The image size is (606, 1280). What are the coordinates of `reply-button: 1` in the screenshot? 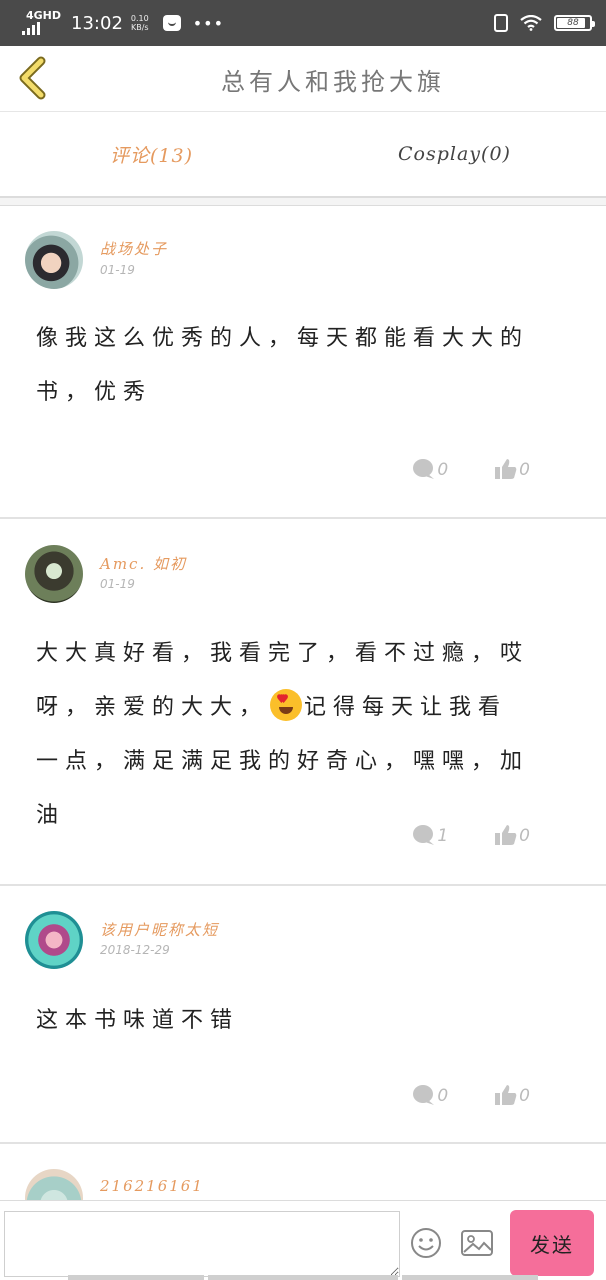 It's located at (430, 835).